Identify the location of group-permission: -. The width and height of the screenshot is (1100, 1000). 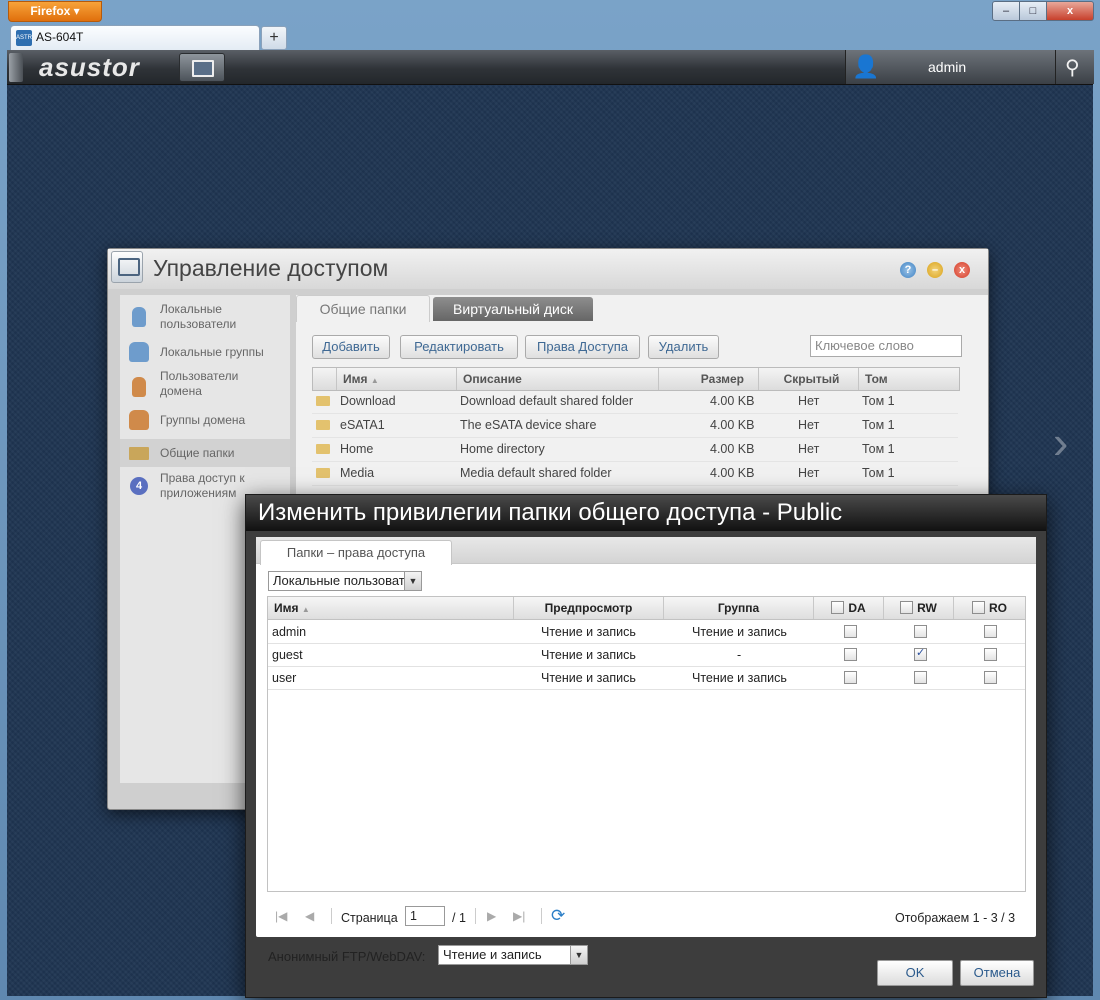
(739, 655).